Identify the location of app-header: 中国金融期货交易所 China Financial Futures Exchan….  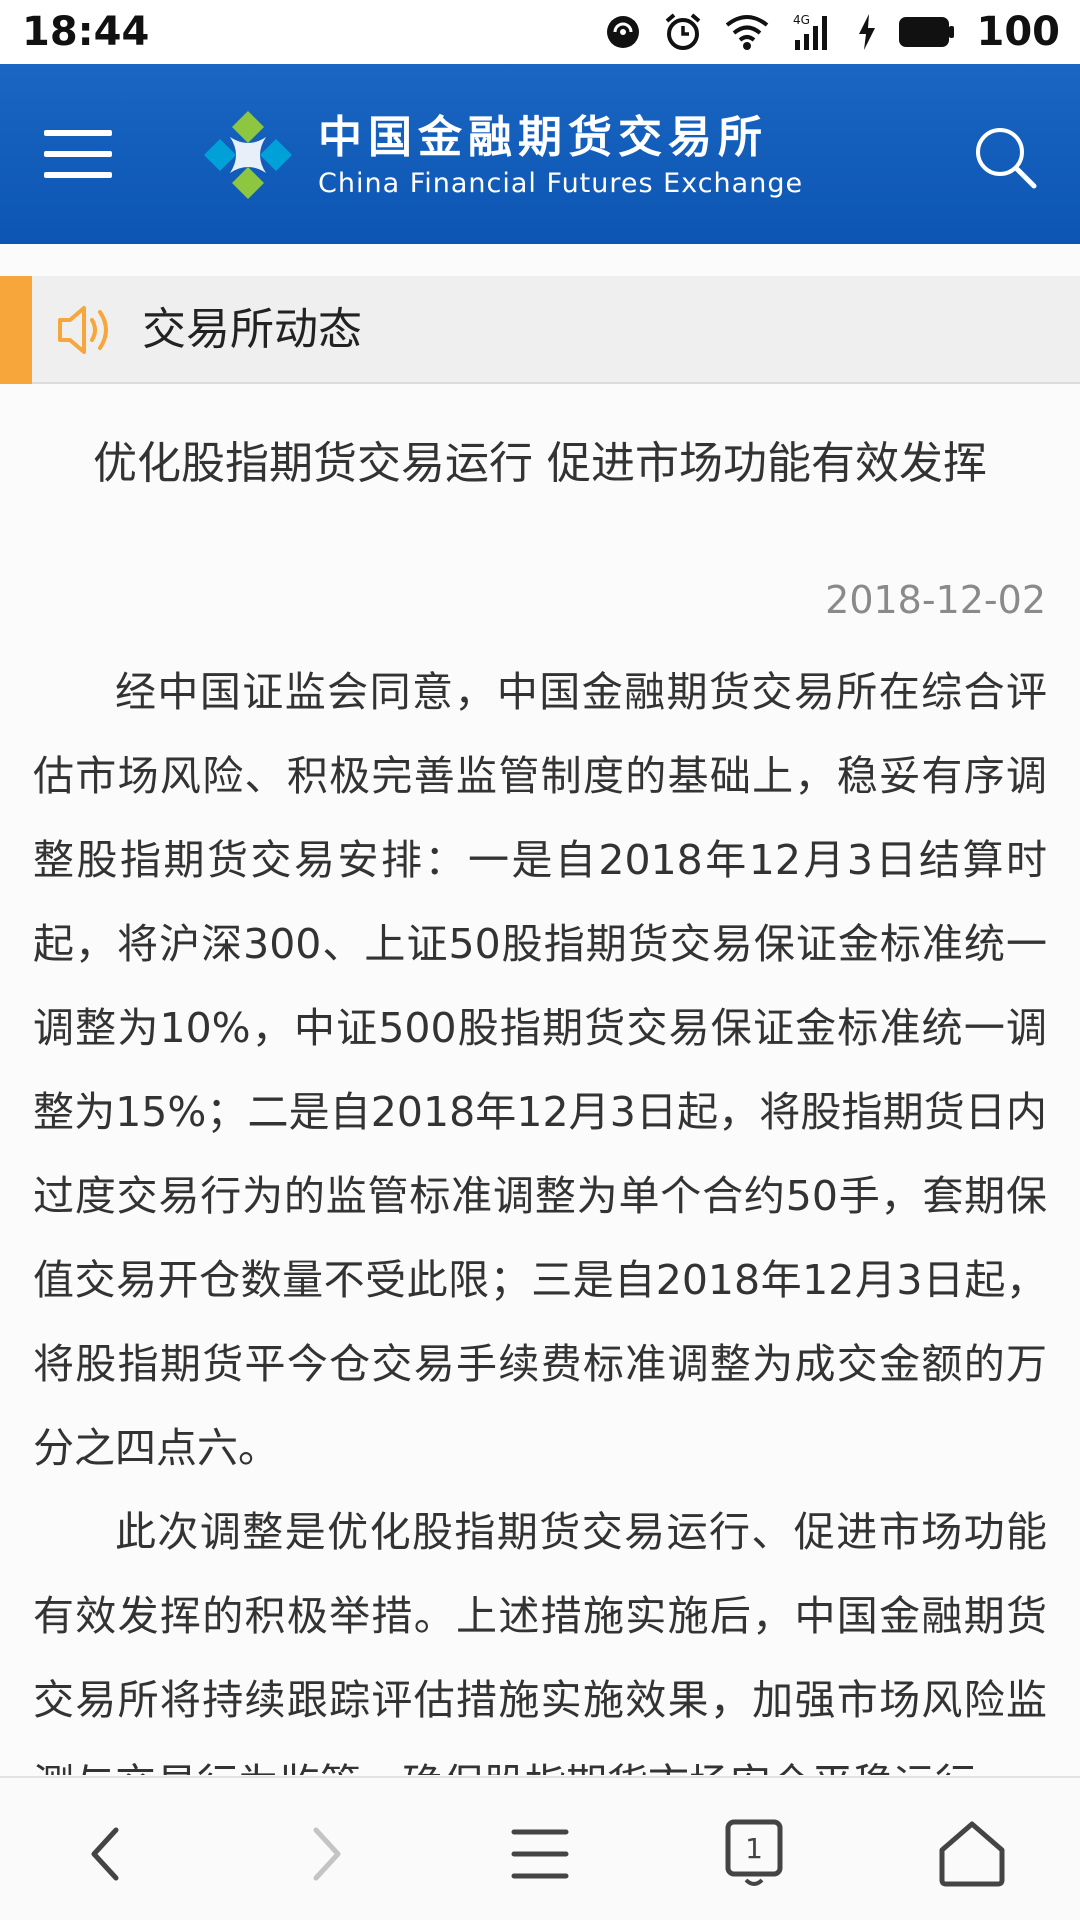
(540, 154).